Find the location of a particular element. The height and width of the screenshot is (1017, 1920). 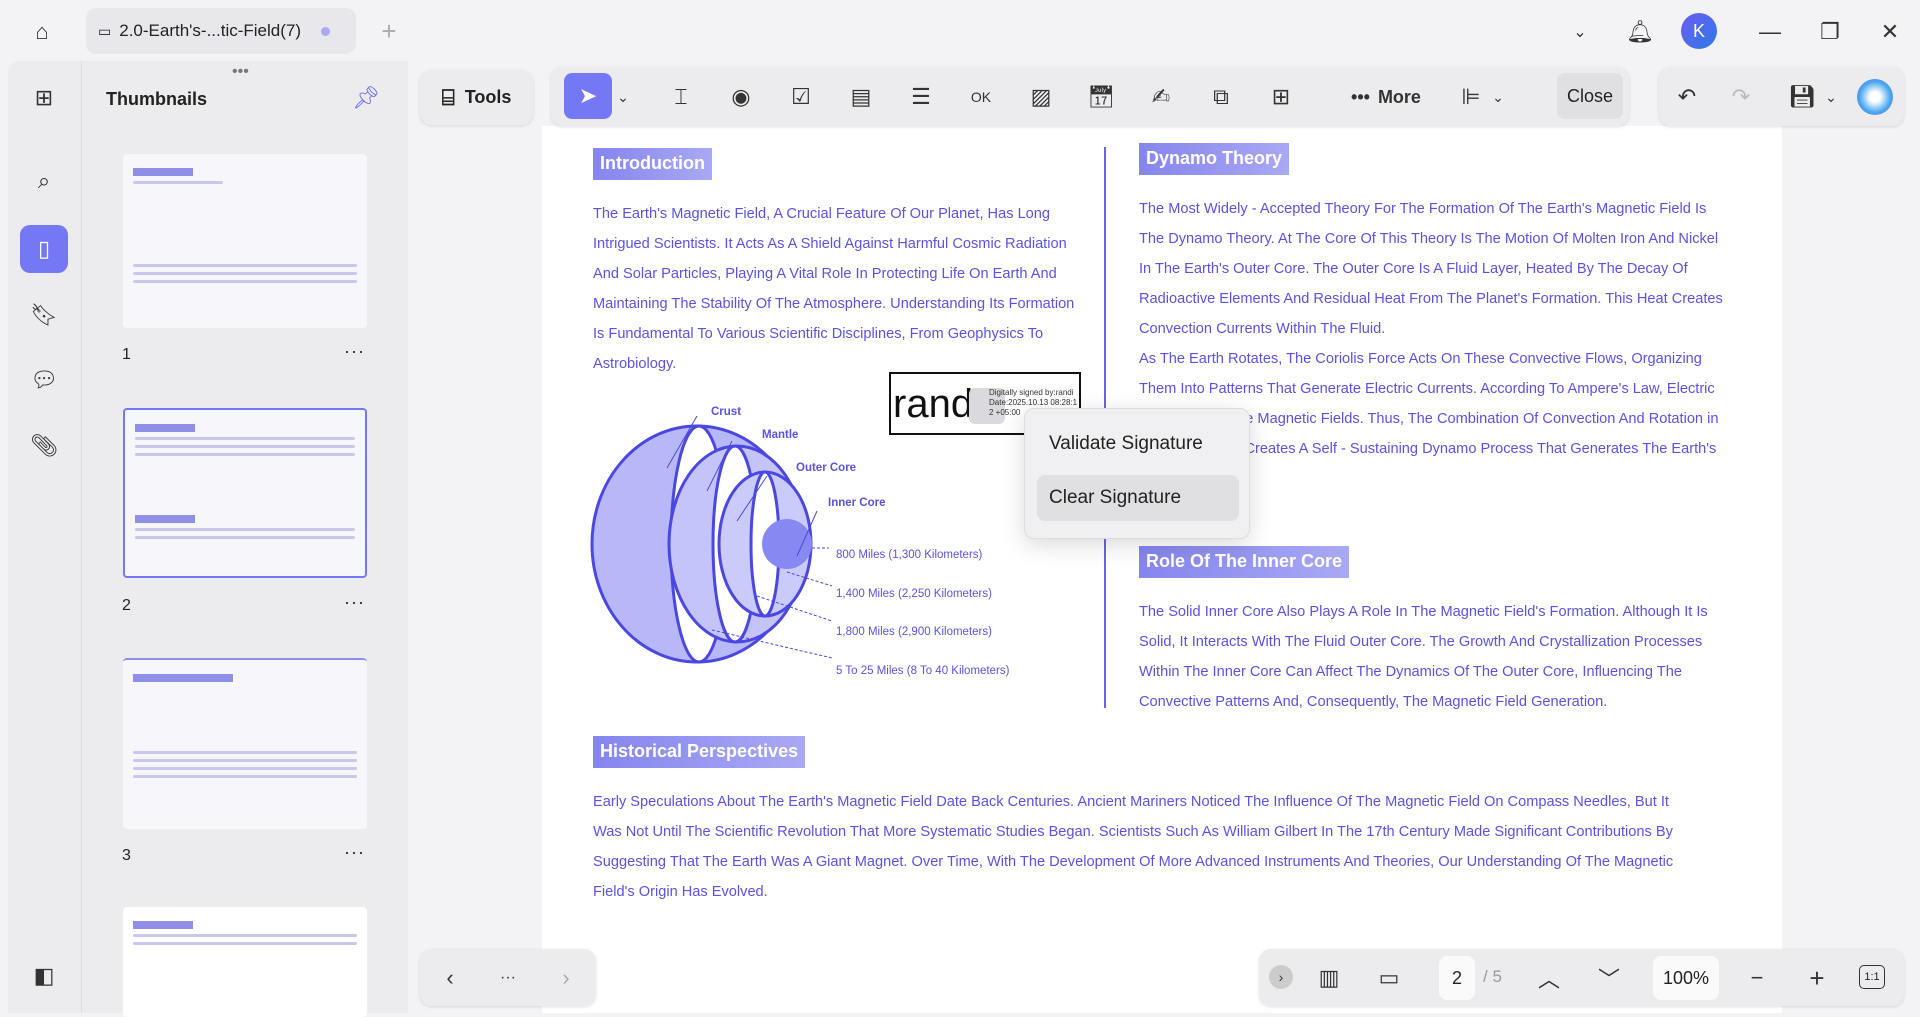

thumbnails-icon: ▯ is located at coordinates (44, 249).